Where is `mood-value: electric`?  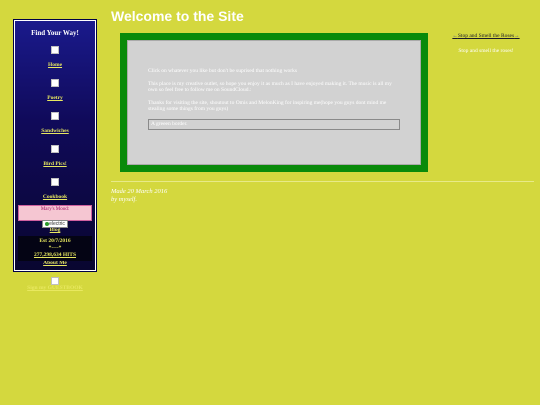
mood-value: electric is located at coordinates (57, 224).